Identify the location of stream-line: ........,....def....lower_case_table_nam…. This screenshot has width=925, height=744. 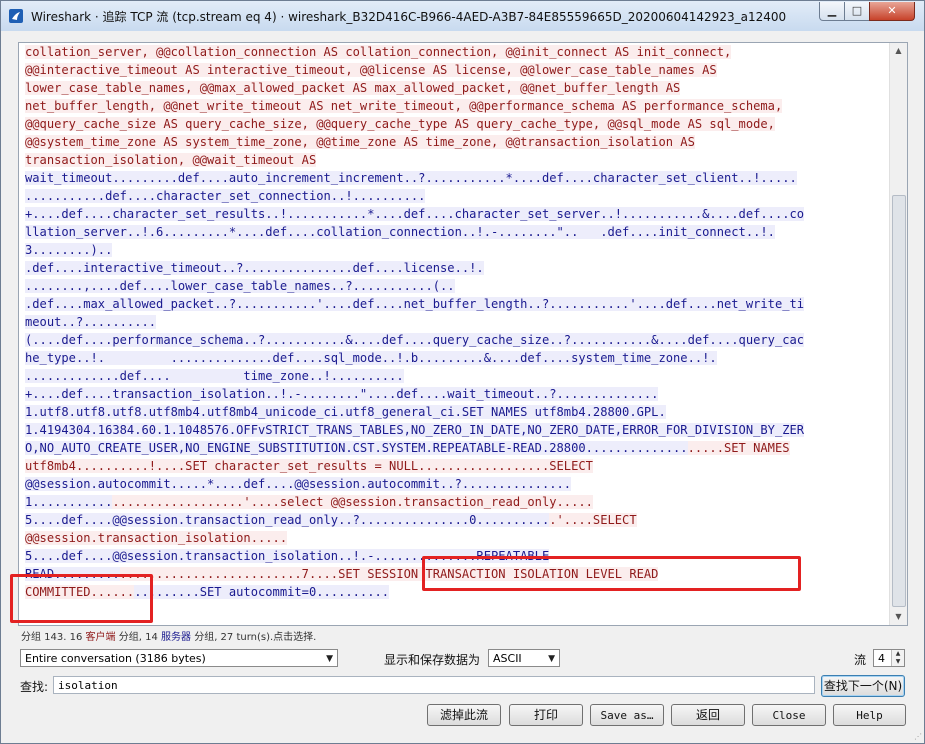
(455, 286).